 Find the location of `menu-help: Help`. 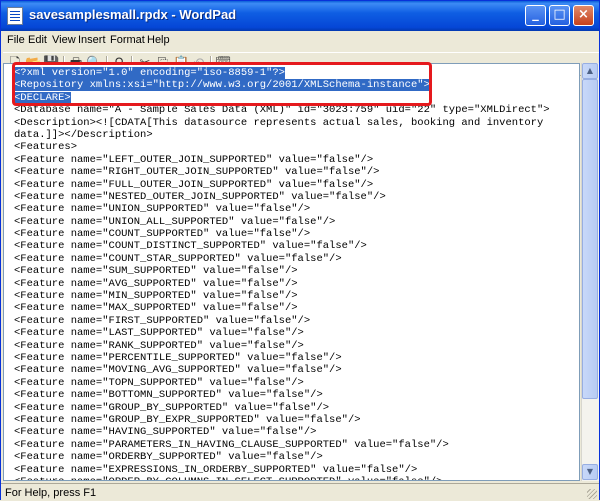

menu-help: Help is located at coordinates (158, 40).